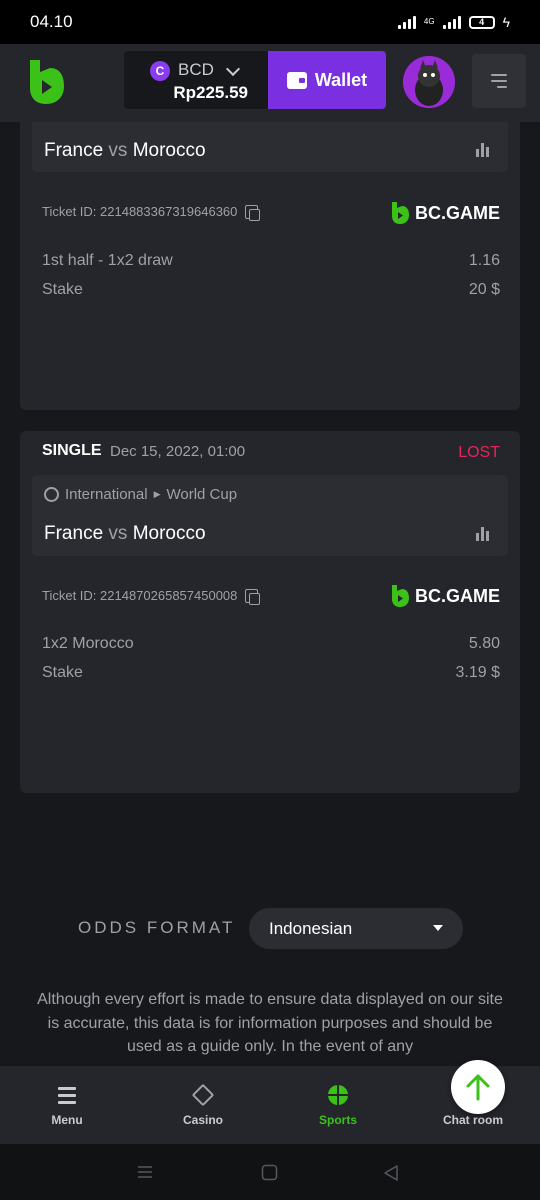 This screenshot has width=540, height=1200. Describe the element at coordinates (271, 673) in the screenshot. I see `stake-row: Stake 3.19 $` at that location.